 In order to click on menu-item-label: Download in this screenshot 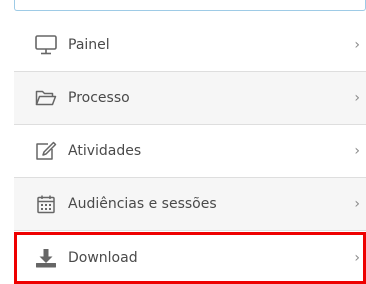, I will do `click(103, 258)`.